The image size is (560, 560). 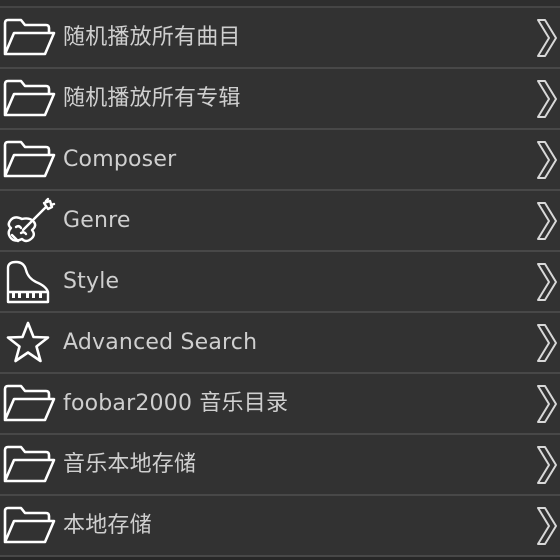 I want to click on list-item-label: Advanced Search, so click(x=160, y=342).